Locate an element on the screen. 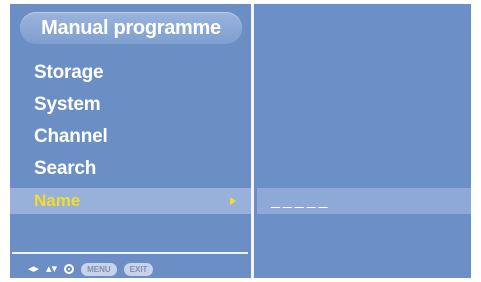 Image resolution: width=481 pixels, height=282 pixels. exit-key-hint: EXIT is located at coordinates (138, 269).